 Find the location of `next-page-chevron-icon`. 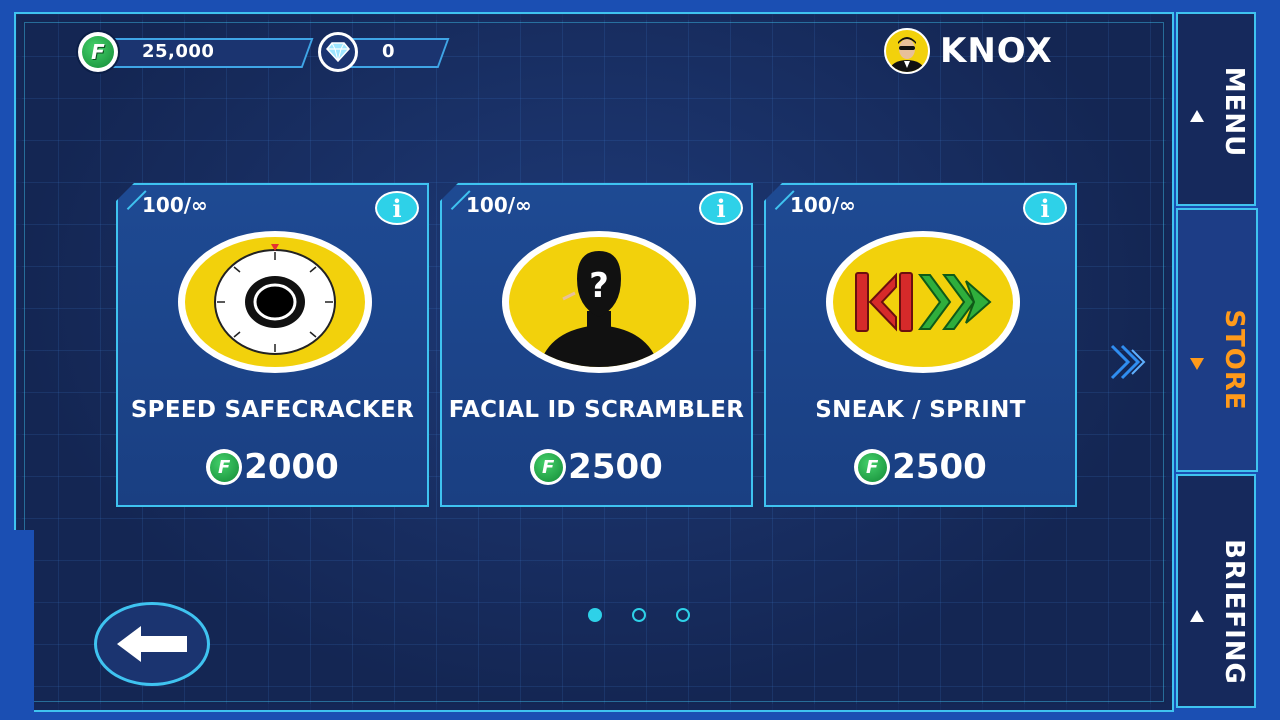

next-page-chevron-icon is located at coordinates (1130, 366).